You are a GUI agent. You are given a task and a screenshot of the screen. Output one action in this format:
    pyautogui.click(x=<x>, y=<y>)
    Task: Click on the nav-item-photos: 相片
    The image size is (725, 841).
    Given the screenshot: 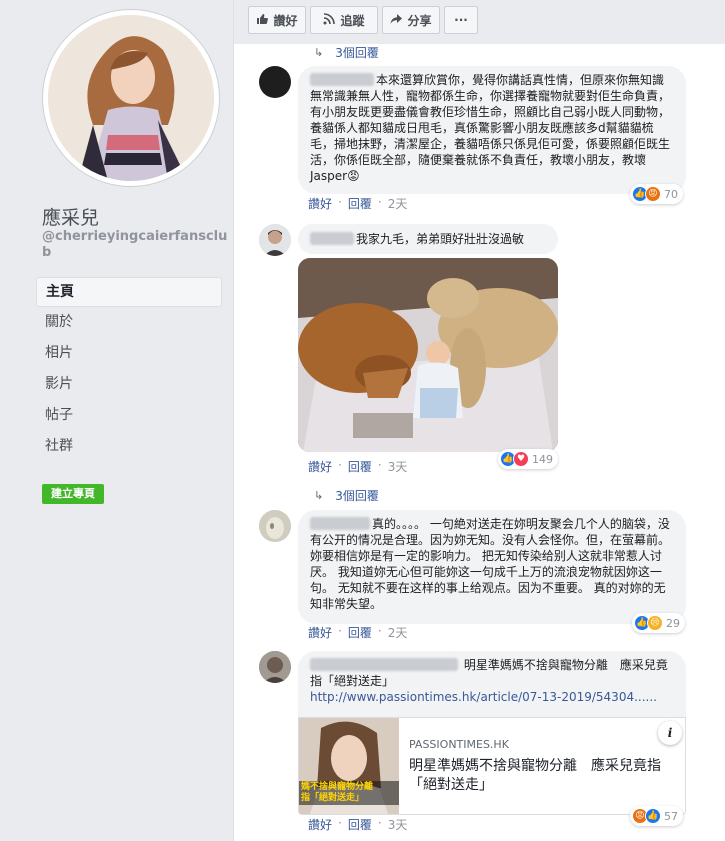 What is the action you would take?
    pyautogui.click(x=129, y=353)
    